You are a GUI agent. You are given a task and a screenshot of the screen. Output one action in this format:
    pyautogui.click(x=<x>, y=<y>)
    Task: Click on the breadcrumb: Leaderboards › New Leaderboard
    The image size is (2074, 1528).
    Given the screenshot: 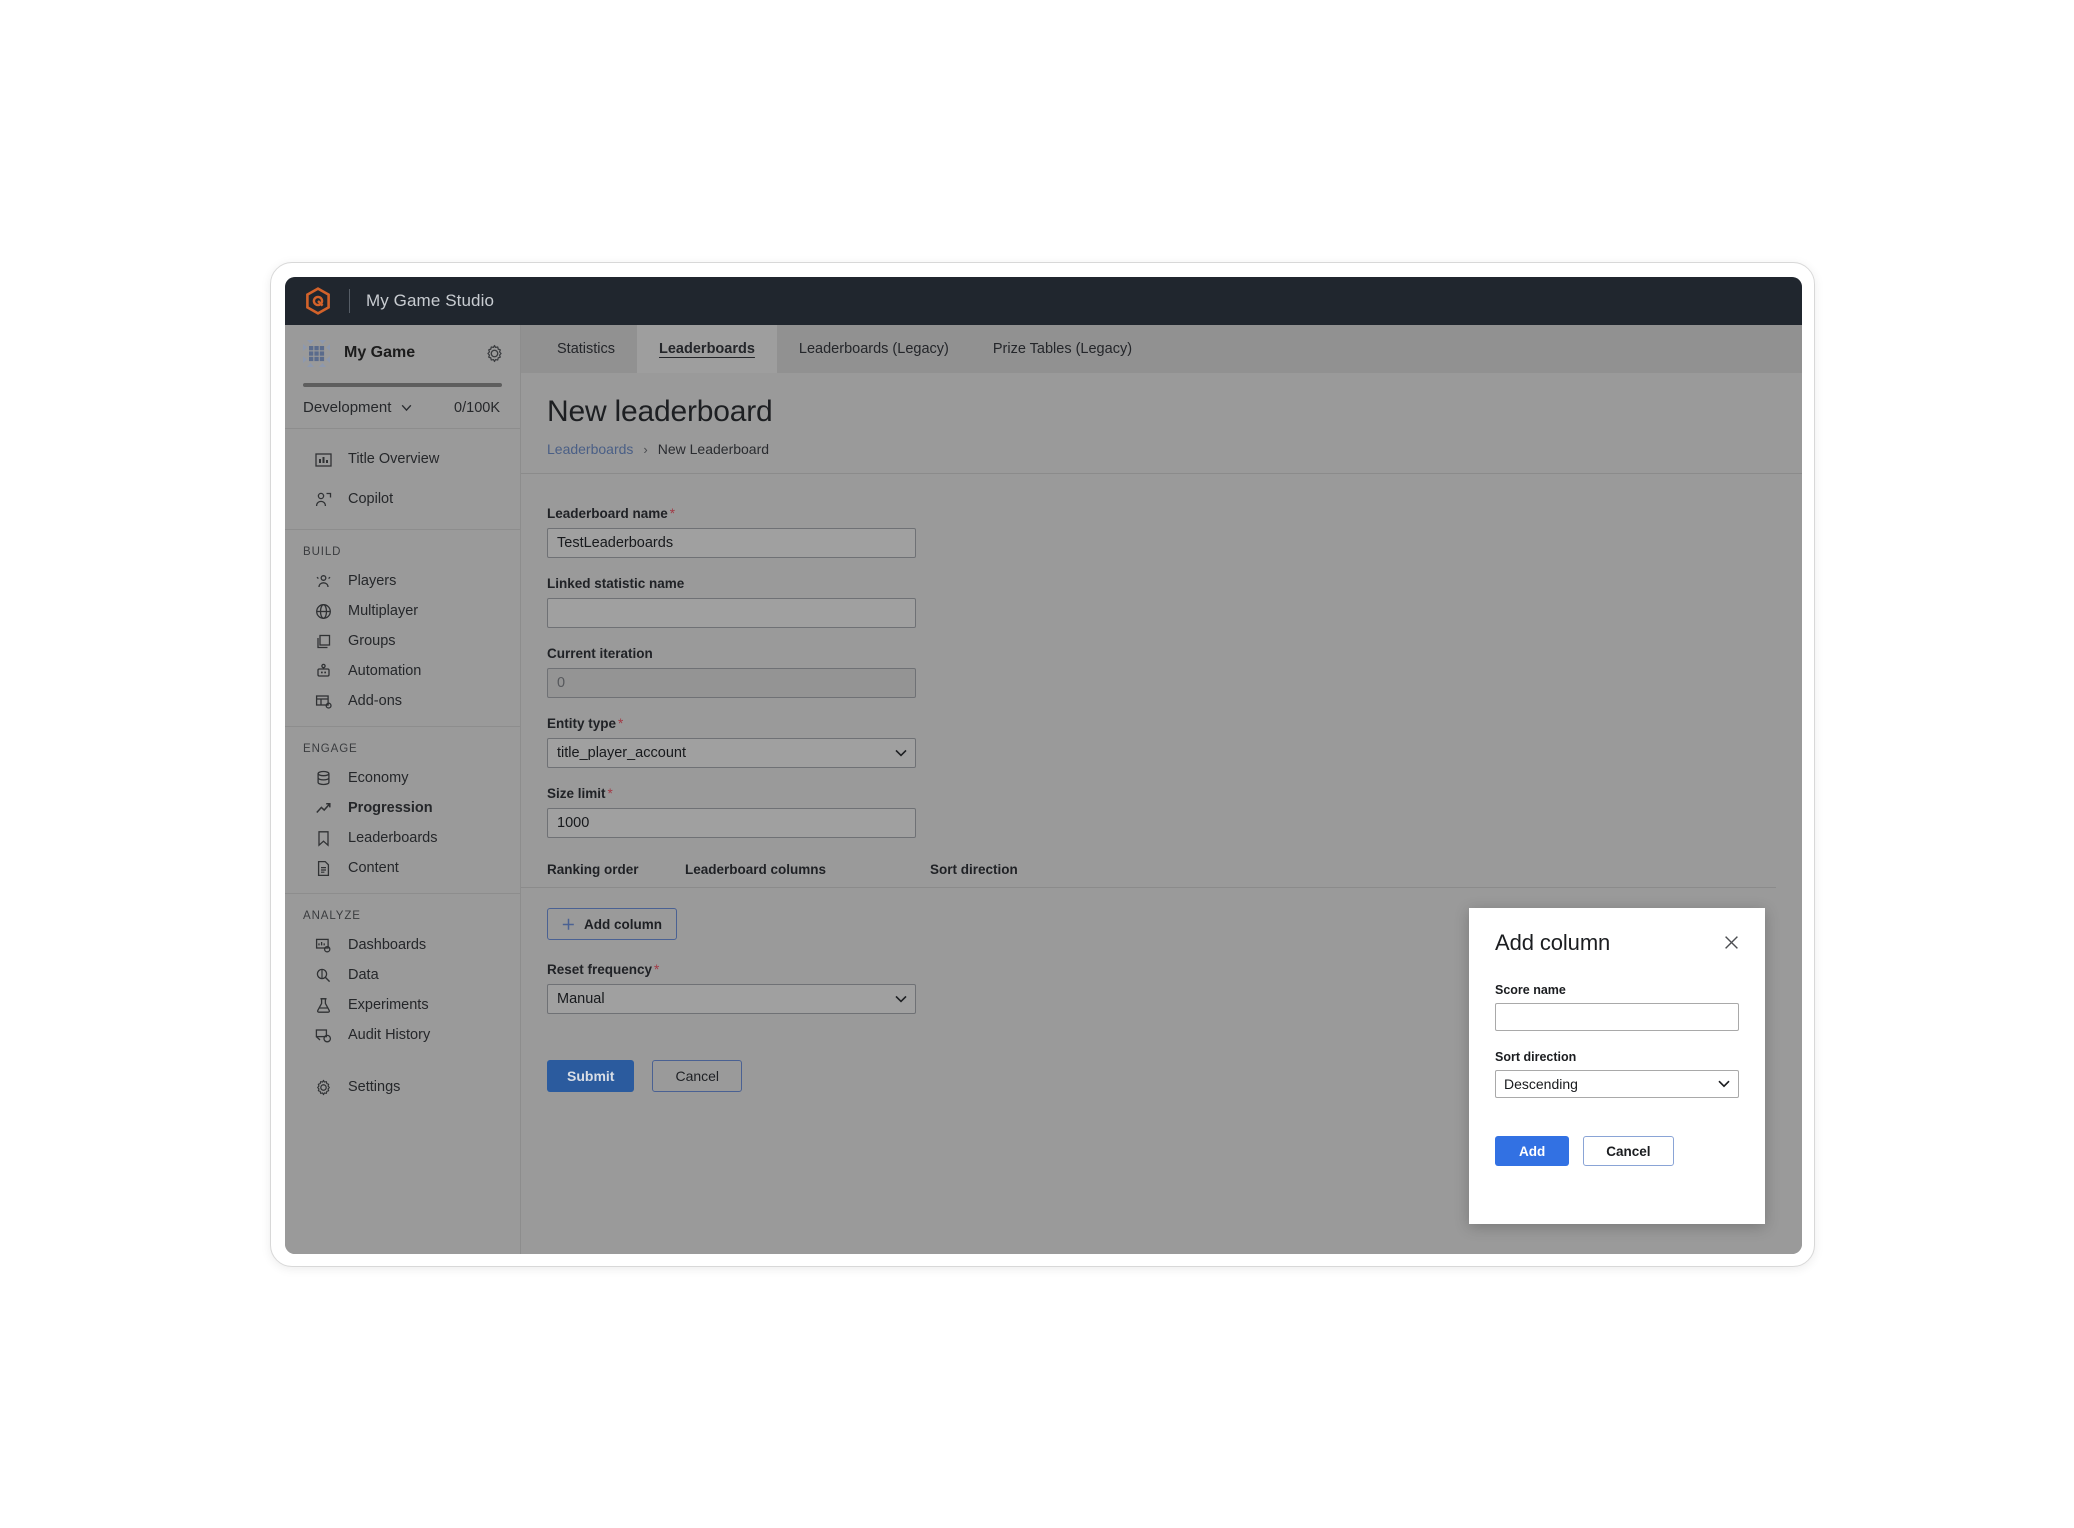 What is the action you would take?
    pyautogui.click(x=1174, y=449)
    